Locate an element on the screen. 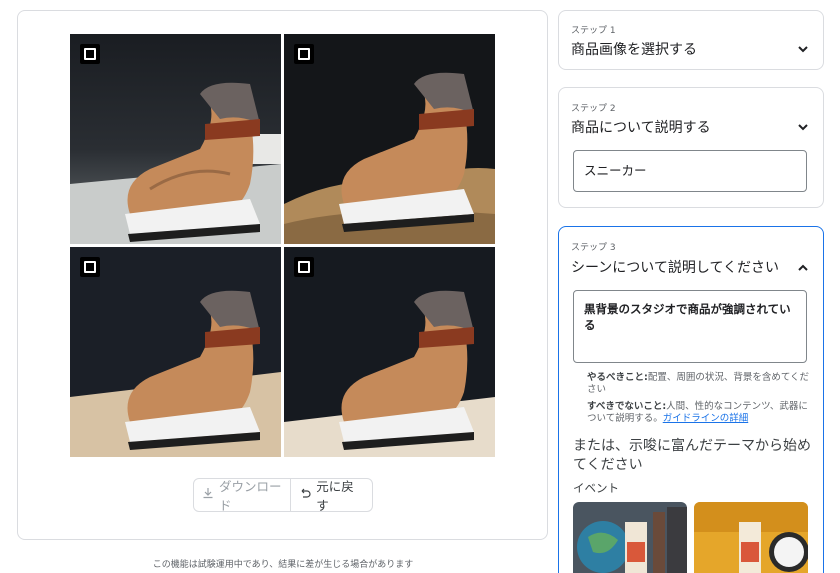  download-label: ダウンロード is located at coordinates (250, 496).